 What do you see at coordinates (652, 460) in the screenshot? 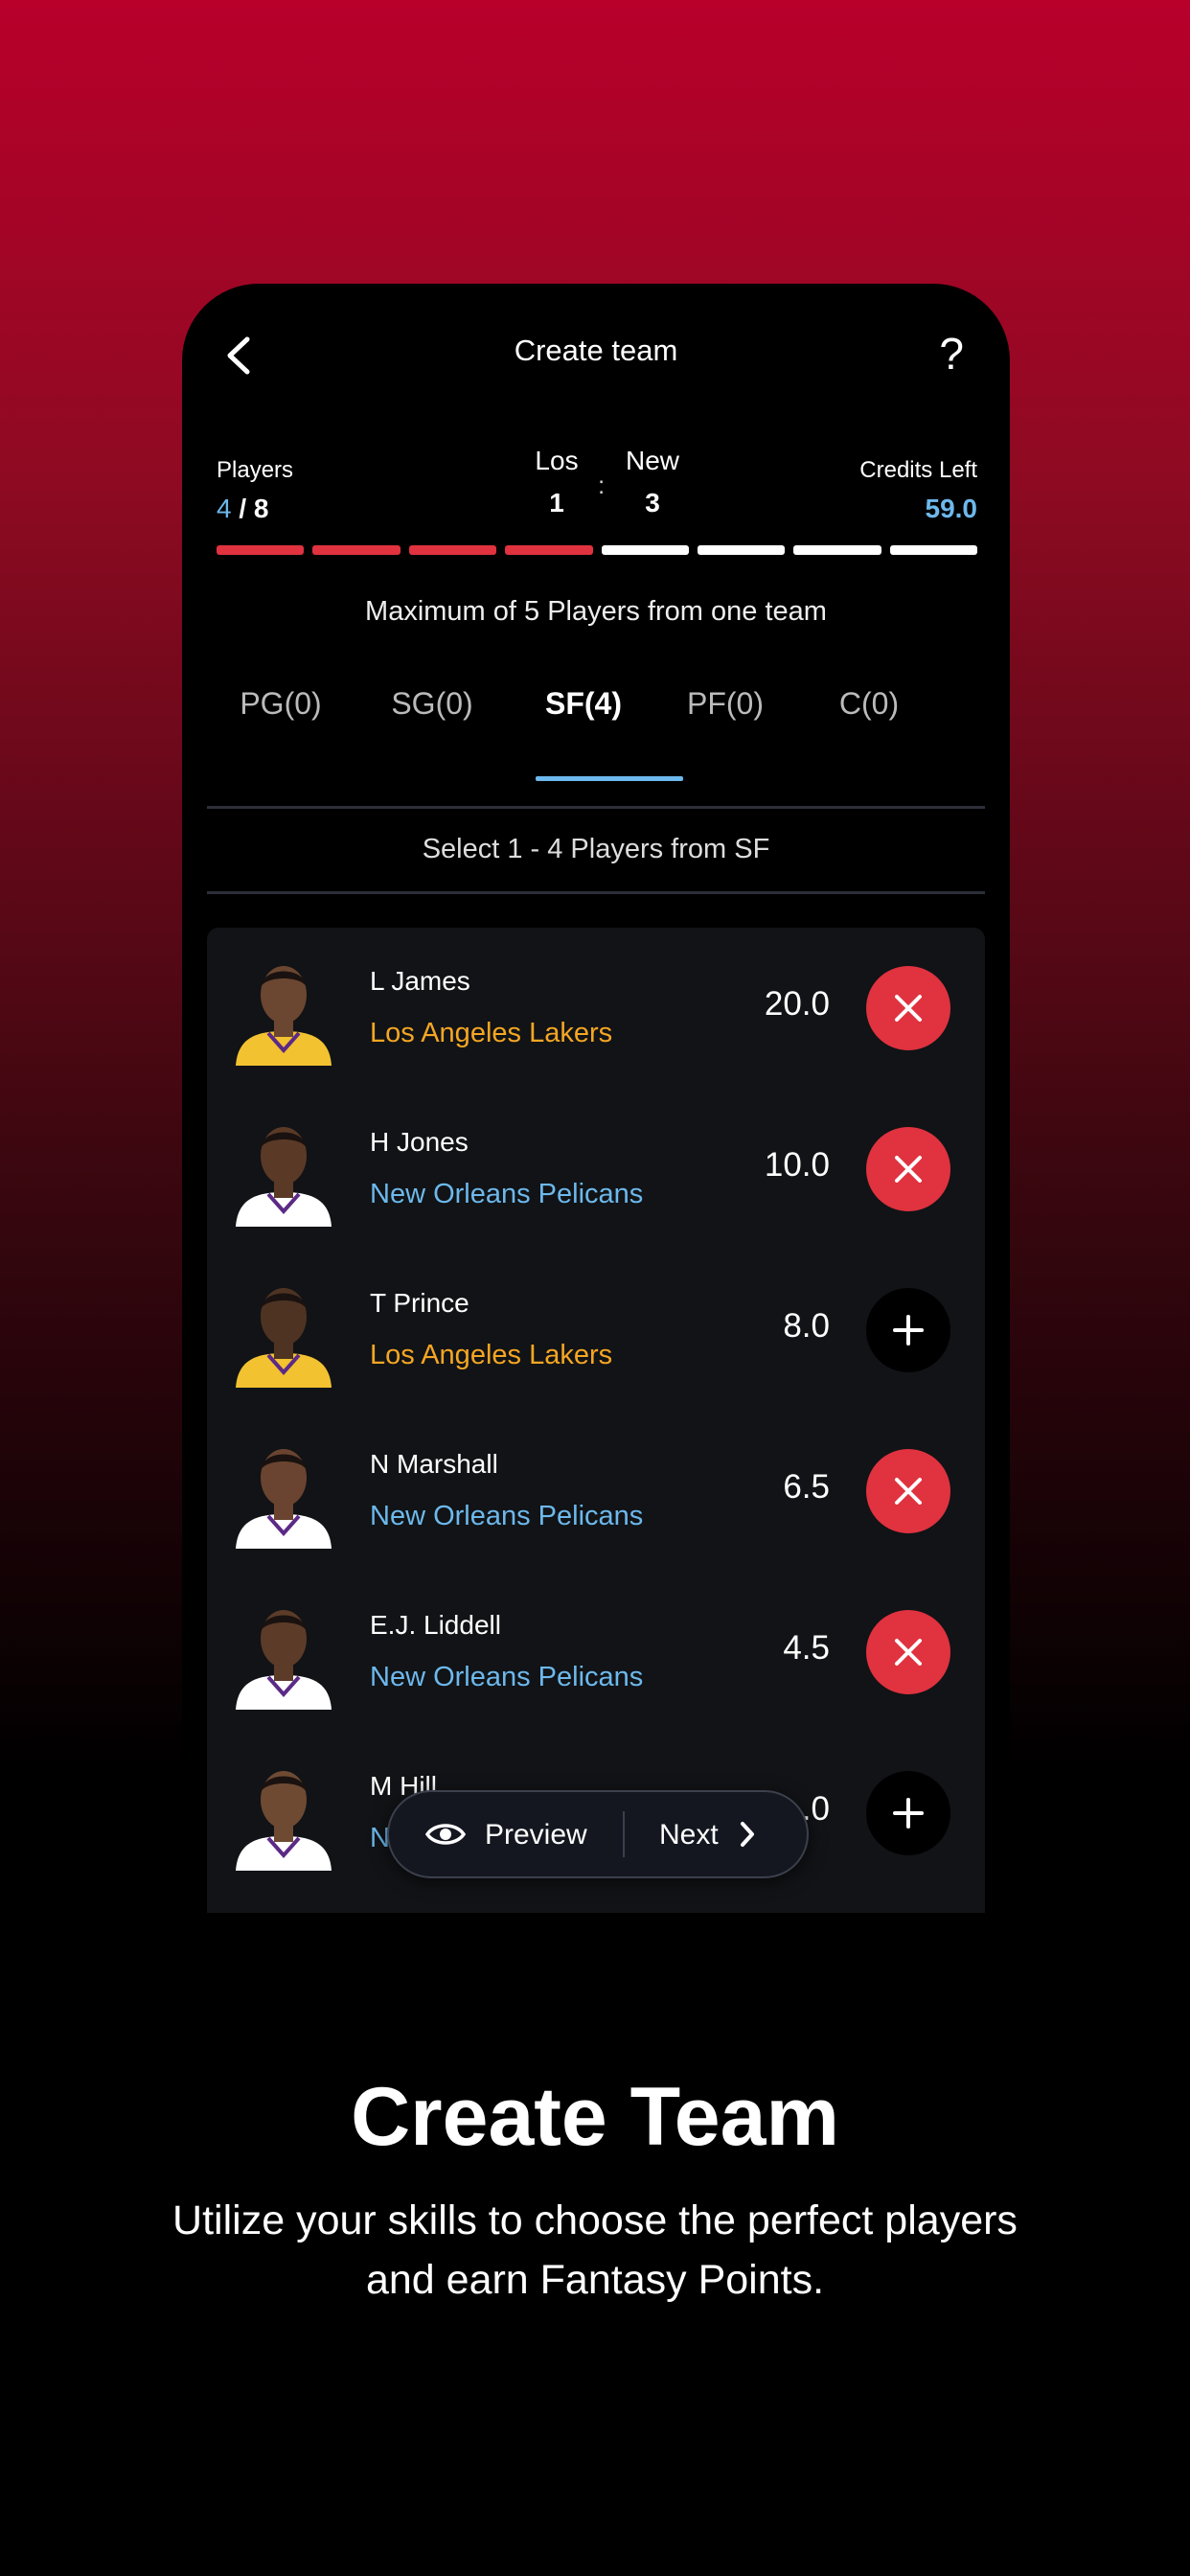
I see `team2-name: New` at bounding box center [652, 460].